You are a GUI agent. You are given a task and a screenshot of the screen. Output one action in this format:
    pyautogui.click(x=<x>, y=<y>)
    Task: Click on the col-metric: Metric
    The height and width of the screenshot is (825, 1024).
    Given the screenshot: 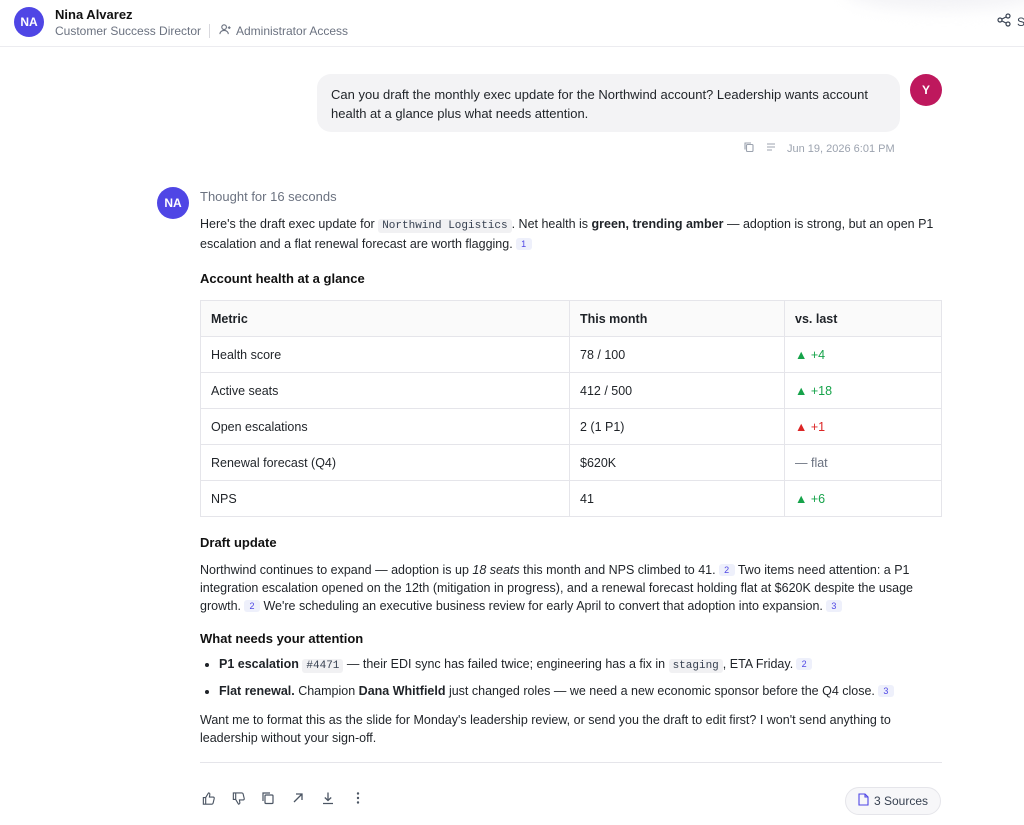 What is the action you would take?
    pyautogui.click(x=385, y=318)
    